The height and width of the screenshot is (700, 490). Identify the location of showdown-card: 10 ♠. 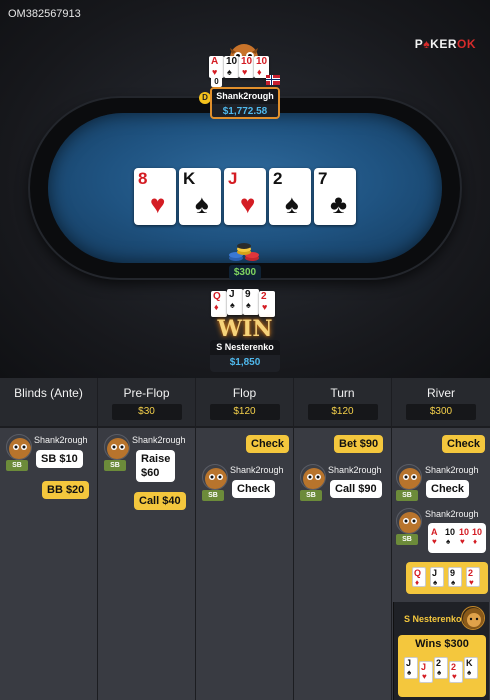
(451, 537).